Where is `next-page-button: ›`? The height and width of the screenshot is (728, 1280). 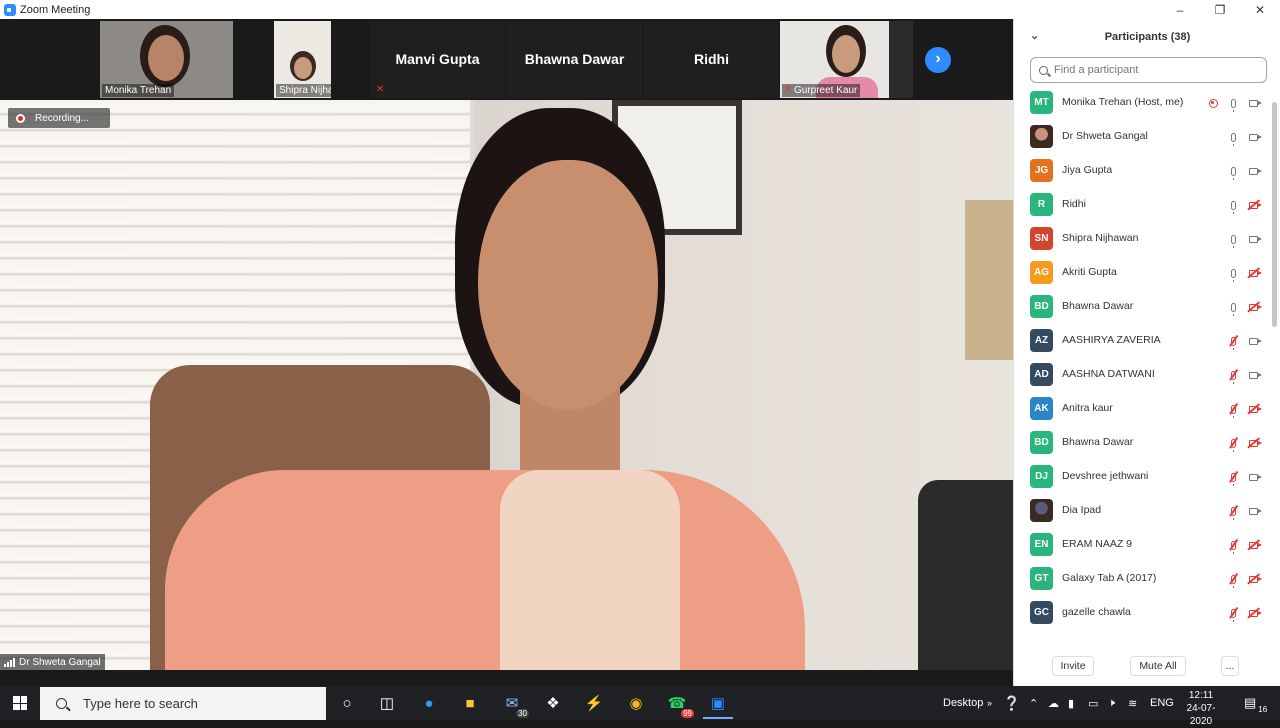
next-page-button: › is located at coordinates (938, 60).